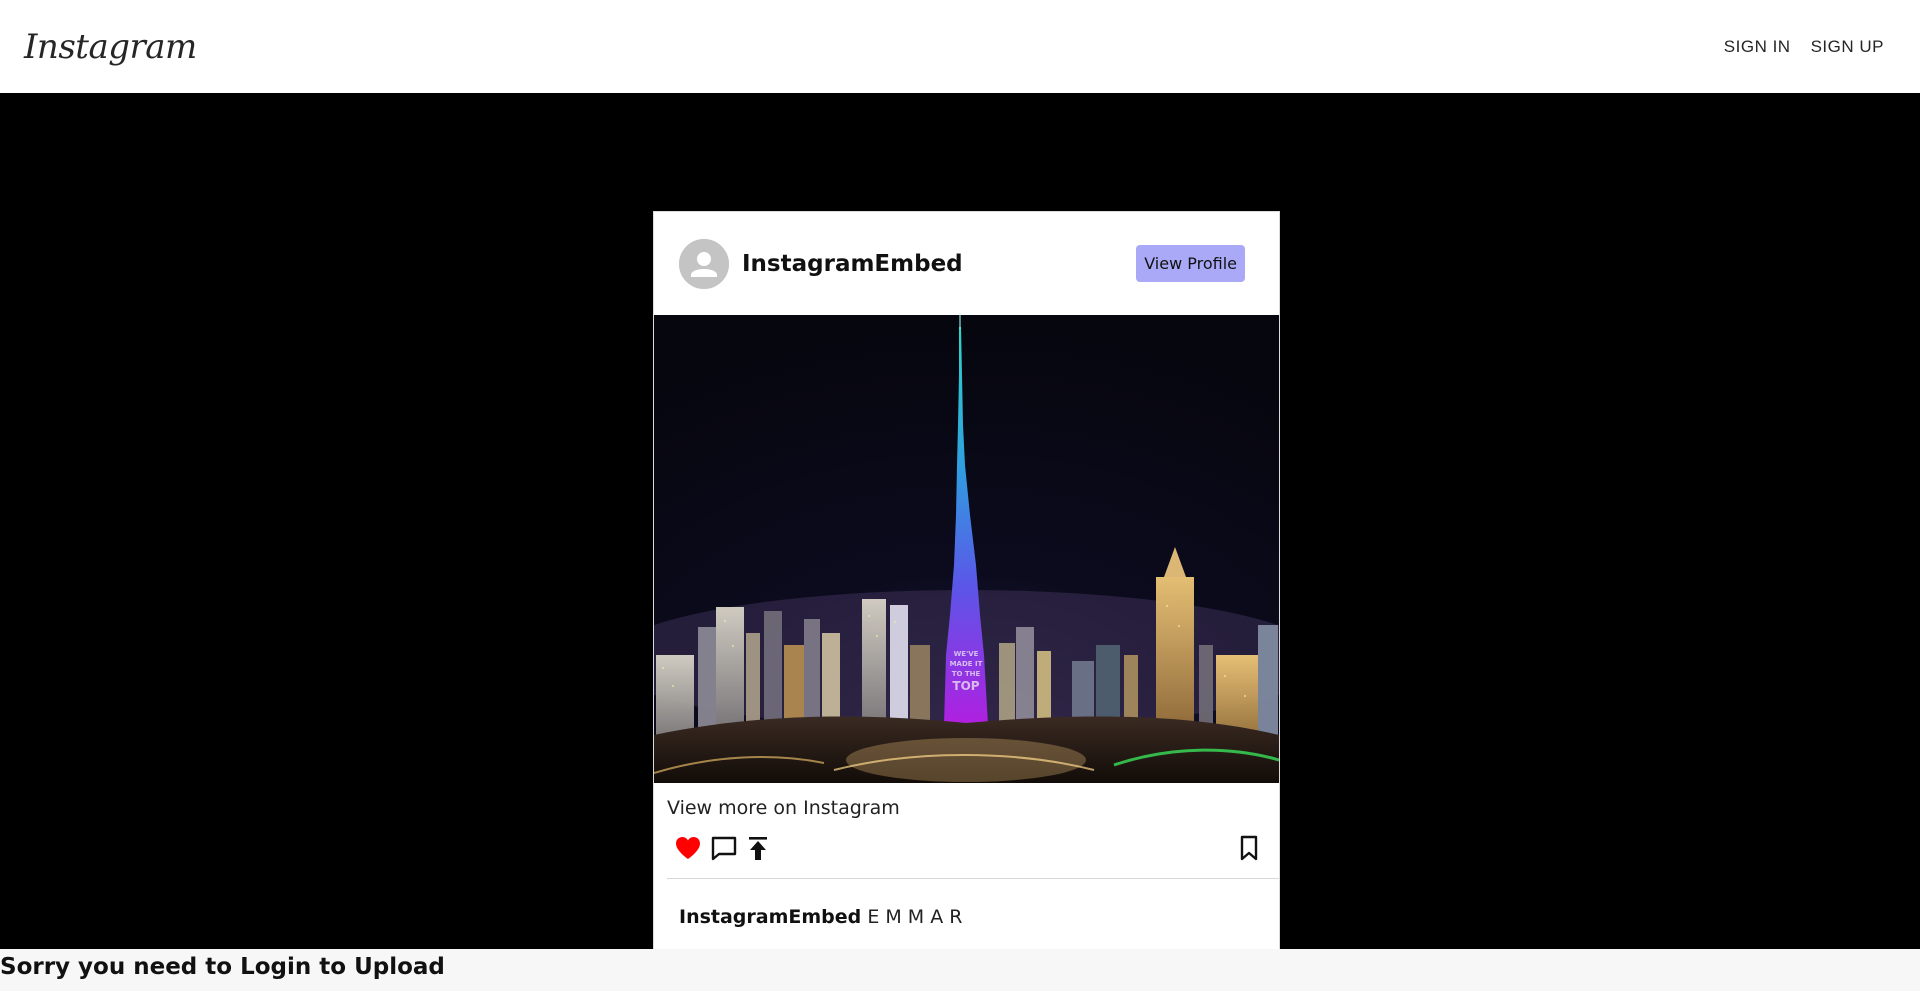  I want to click on login-required-message: Sorry you need to Login to Upload, so click(222, 967).